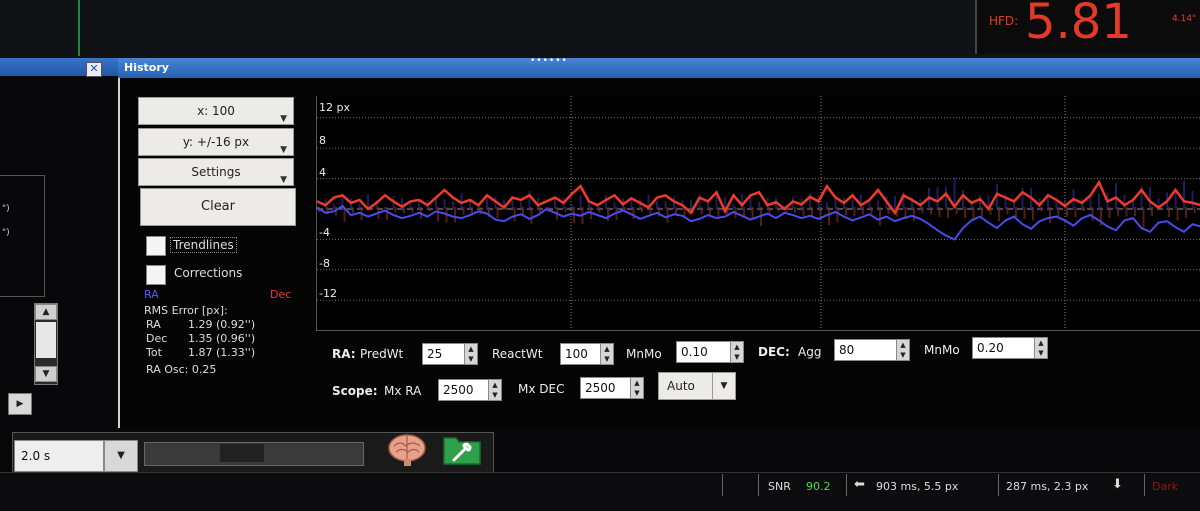 Image resolution: width=1200 pixels, height=511 pixels. I want to click on hfd-extra: 4.14", so click(1184, 19).